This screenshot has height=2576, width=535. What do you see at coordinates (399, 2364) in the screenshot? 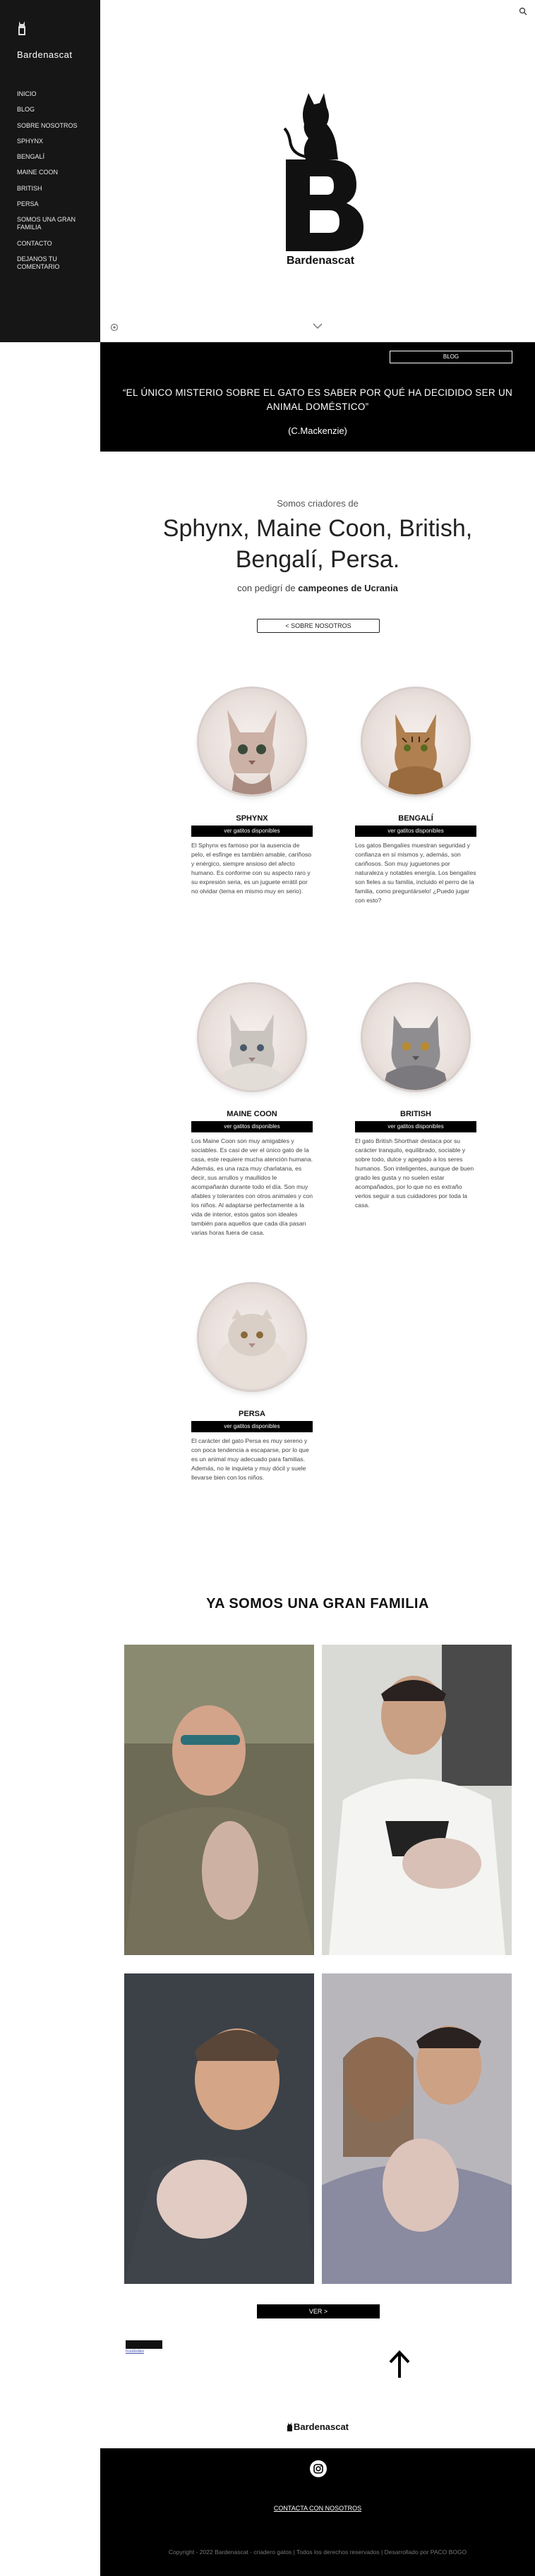
I see `arrow-up-icon` at bounding box center [399, 2364].